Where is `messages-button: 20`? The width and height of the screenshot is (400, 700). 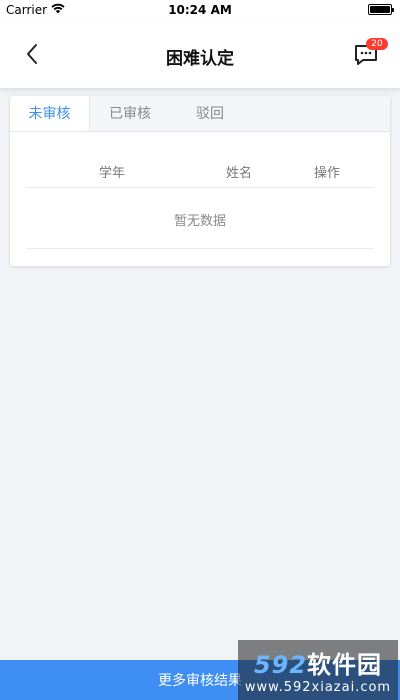 messages-button: 20 is located at coordinates (371, 53).